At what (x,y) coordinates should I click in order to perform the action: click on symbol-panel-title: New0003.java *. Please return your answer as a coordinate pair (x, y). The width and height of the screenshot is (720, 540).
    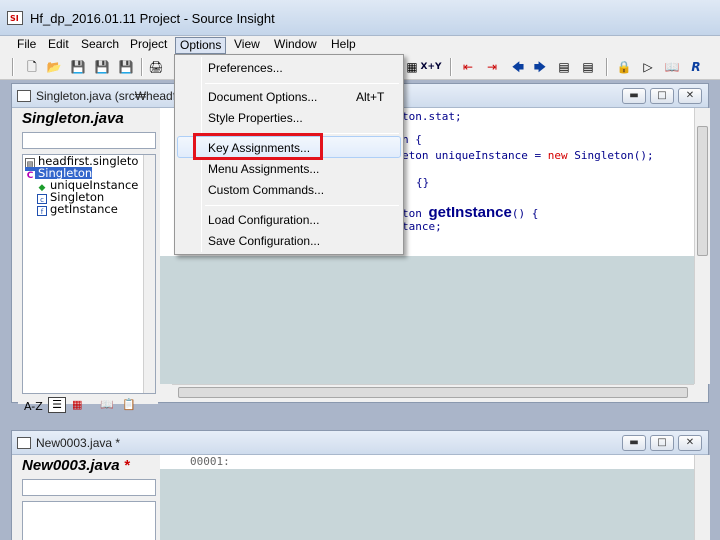
    Looking at the image, I should click on (76, 465).